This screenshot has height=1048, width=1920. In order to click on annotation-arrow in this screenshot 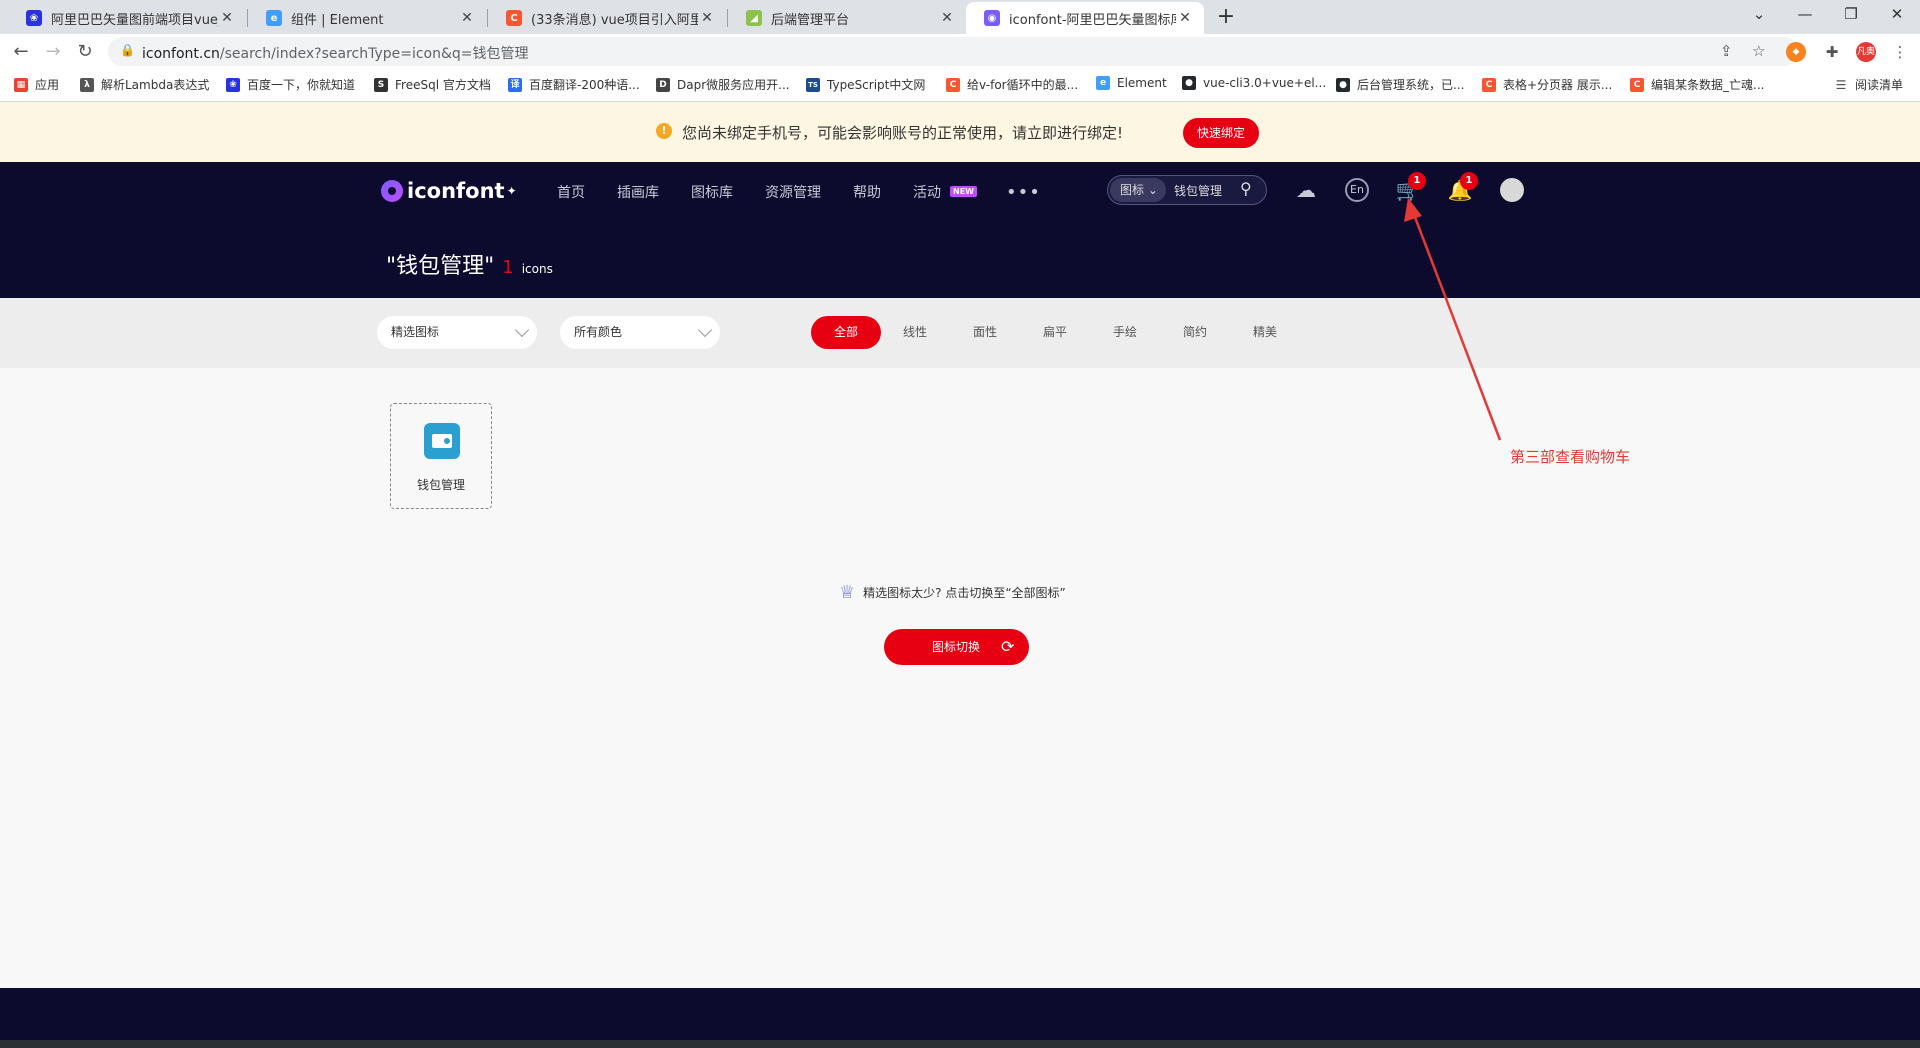, I will do `click(1453, 319)`.